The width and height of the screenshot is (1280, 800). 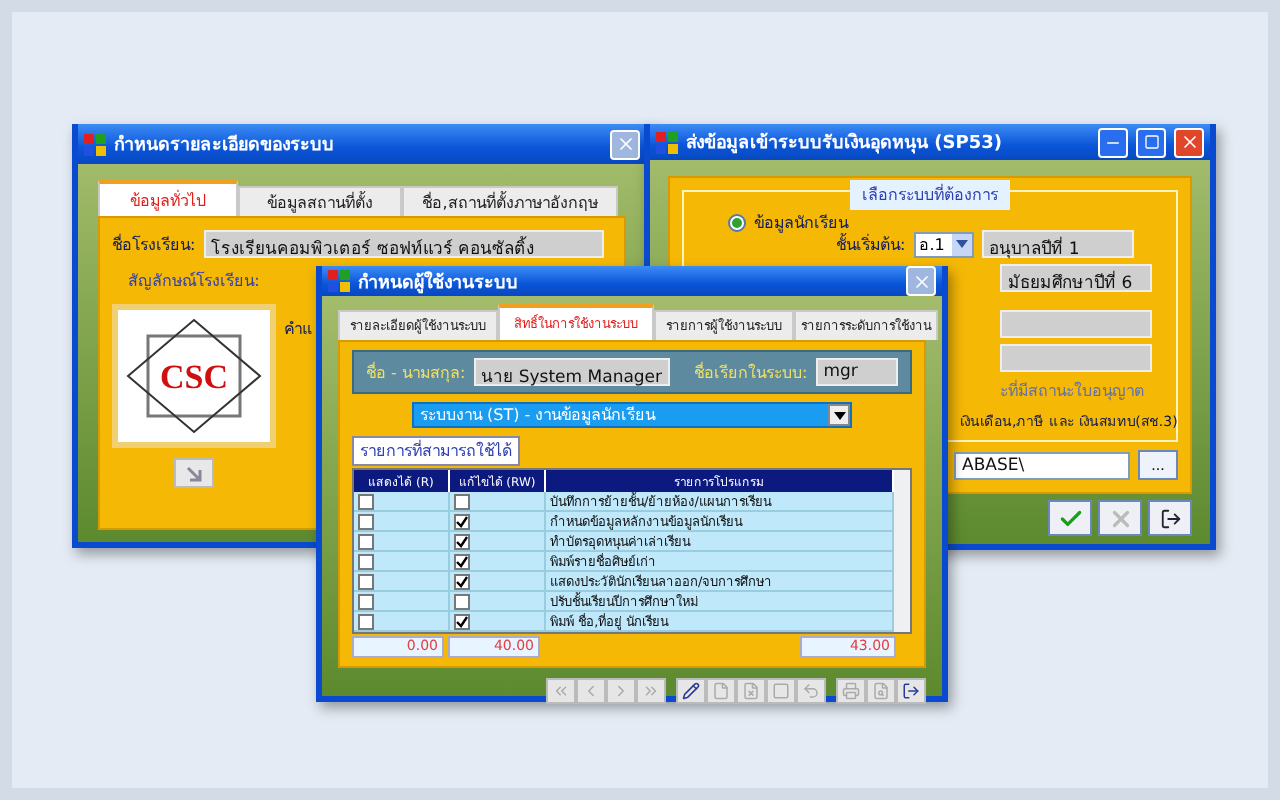 I want to click on dropdown-value: อ.1, so click(x=932, y=245).